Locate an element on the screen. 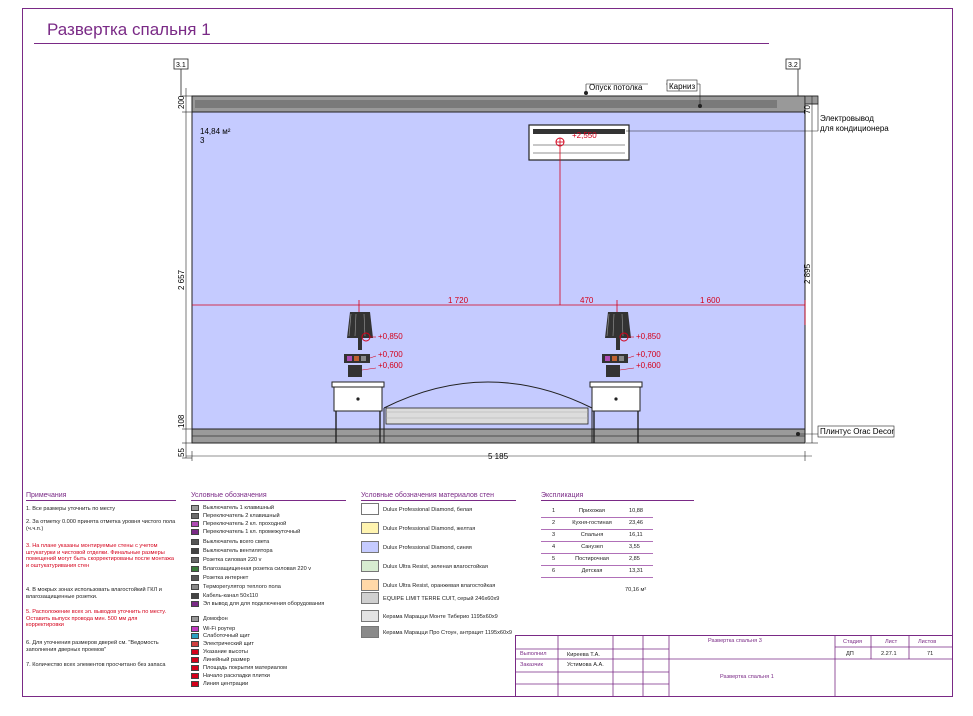  stamp-sheets-header: Листов is located at coordinates (927, 642).